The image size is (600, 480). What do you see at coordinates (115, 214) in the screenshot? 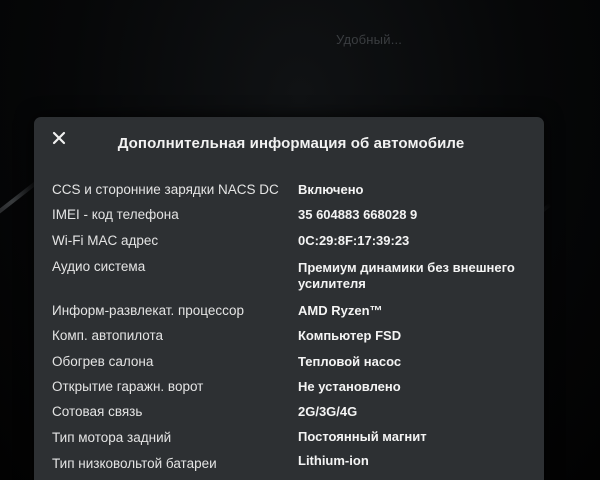
I see `info-label: IMEI - код телефона` at bounding box center [115, 214].